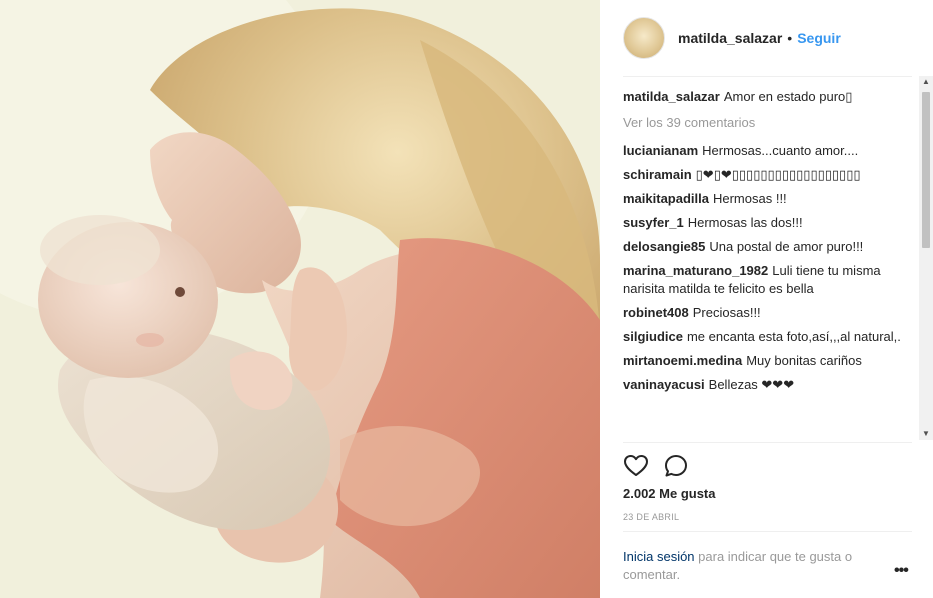 The height and width of the screenshot is (598, 933). I want to click on comment-text: Hermosas las dos!!!, so click(745, 222).